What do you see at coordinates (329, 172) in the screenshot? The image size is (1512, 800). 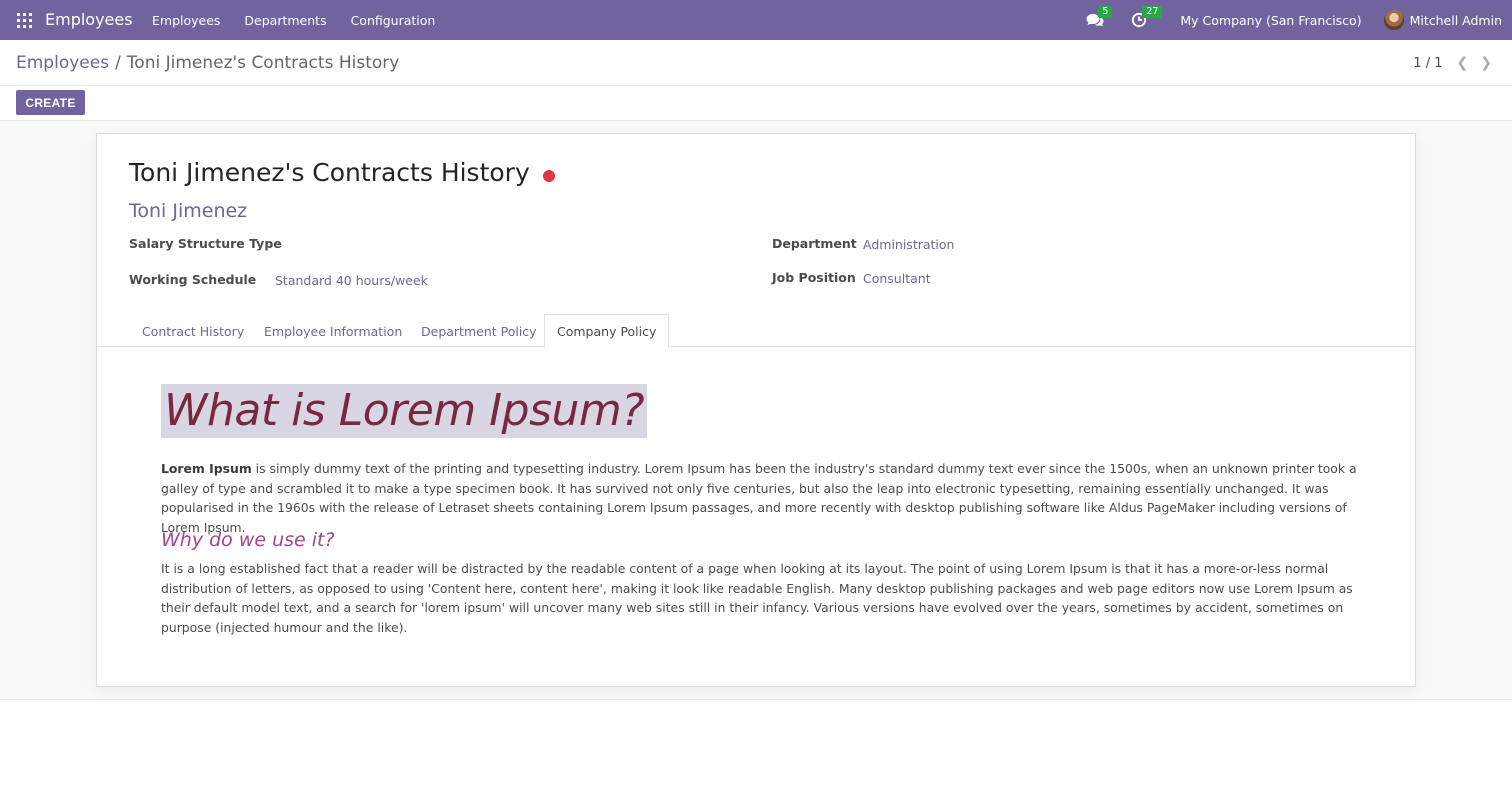 I see `record-title-text: Toni Jimenez's Contracts History` at bounding box center [329, 172].